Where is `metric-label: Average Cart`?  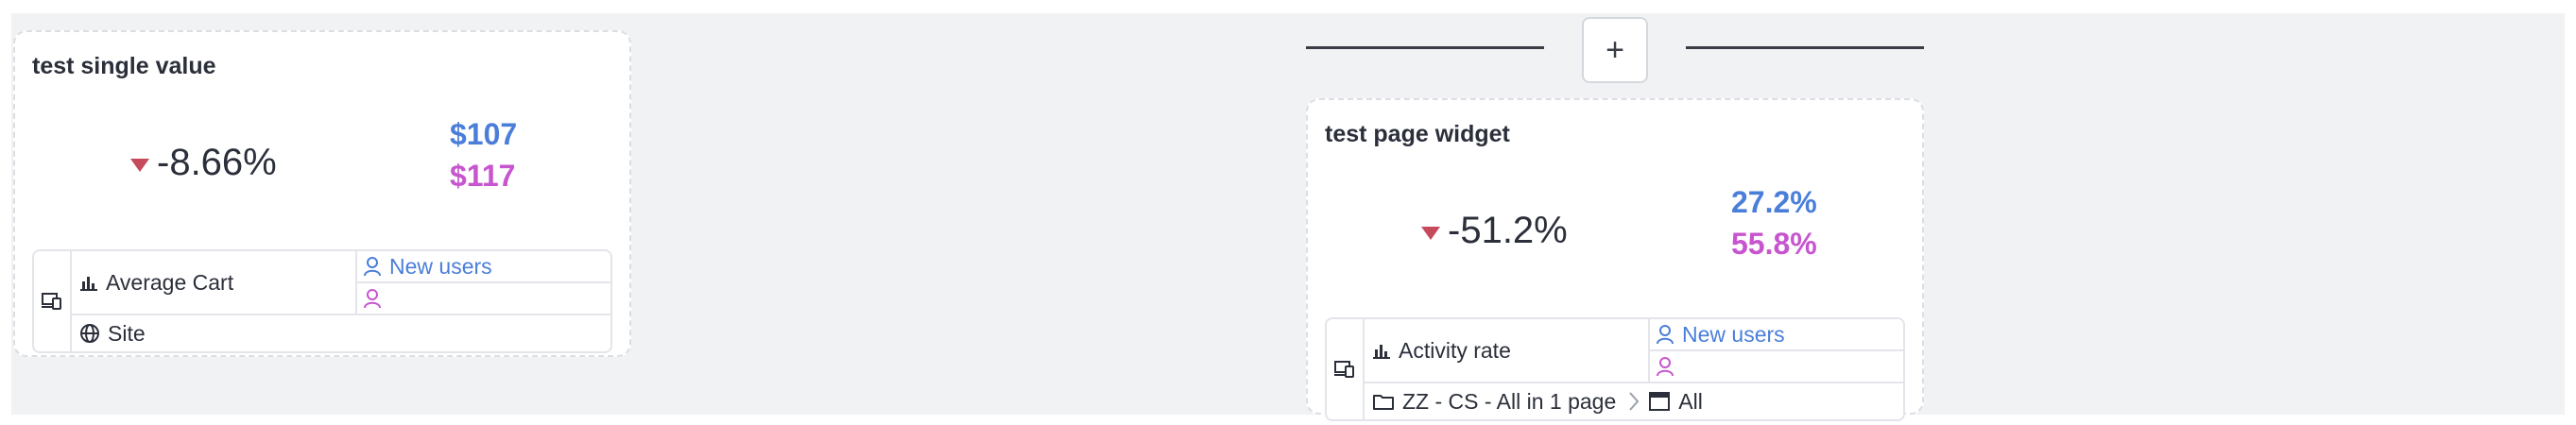
metric-label: Average Cart is located at coordinates (170, 282).